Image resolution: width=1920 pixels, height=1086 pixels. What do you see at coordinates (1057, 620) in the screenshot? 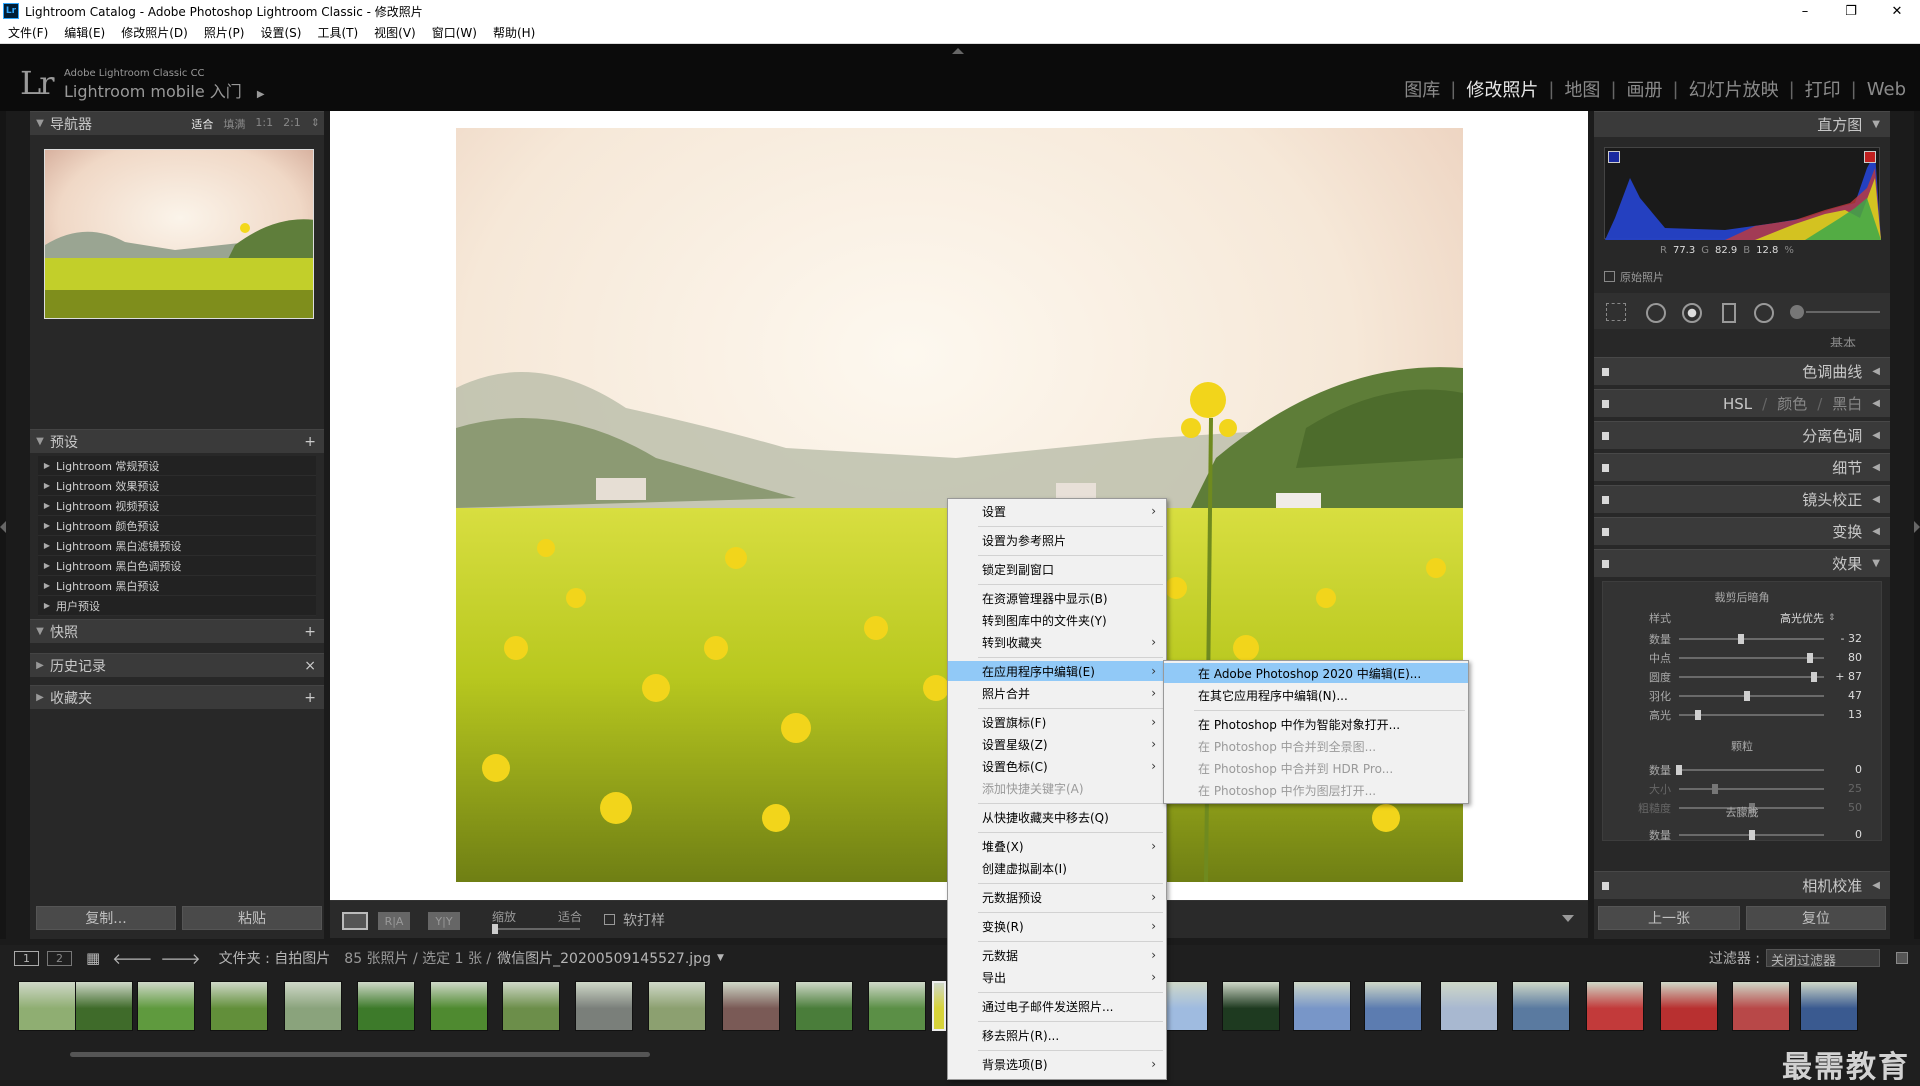
I see `menu-item: 转到图库中的文件夹(Y)` at bounding box center [1057, 620].